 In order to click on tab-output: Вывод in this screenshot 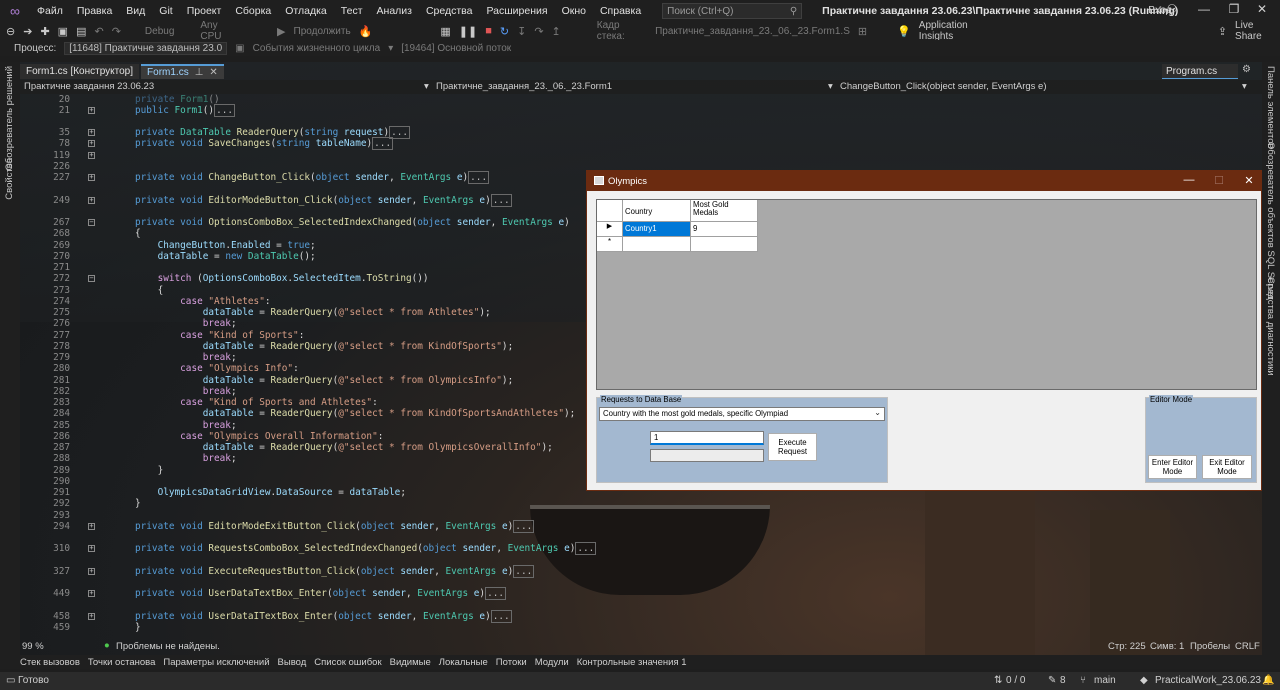, I will do `click(292, 662)`.